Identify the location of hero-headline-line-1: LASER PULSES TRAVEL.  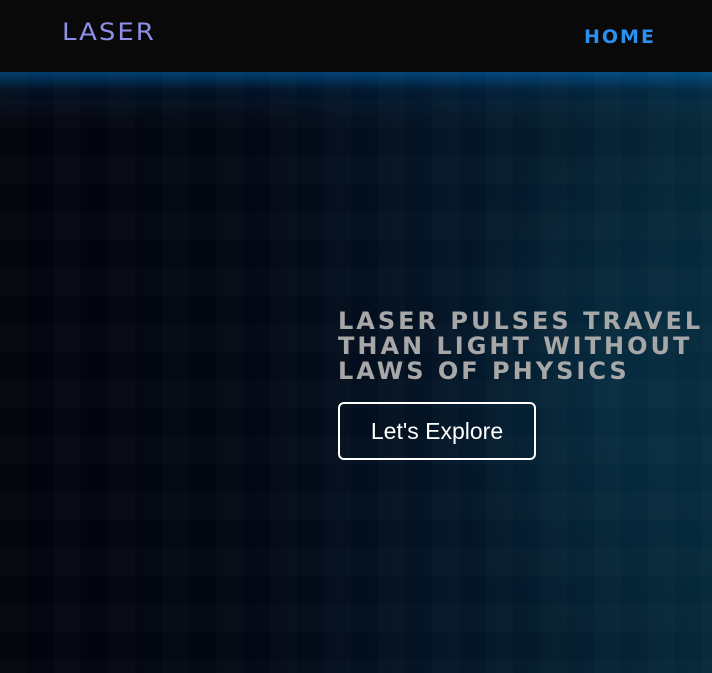
(521, 321).